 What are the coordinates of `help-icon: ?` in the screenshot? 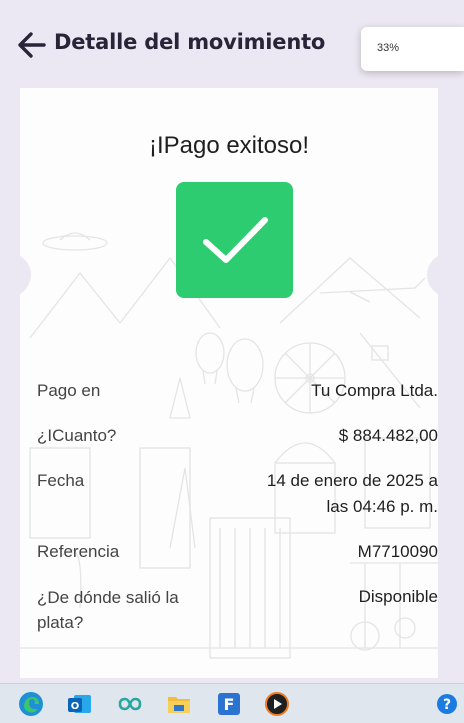 It's located at (447, 704).